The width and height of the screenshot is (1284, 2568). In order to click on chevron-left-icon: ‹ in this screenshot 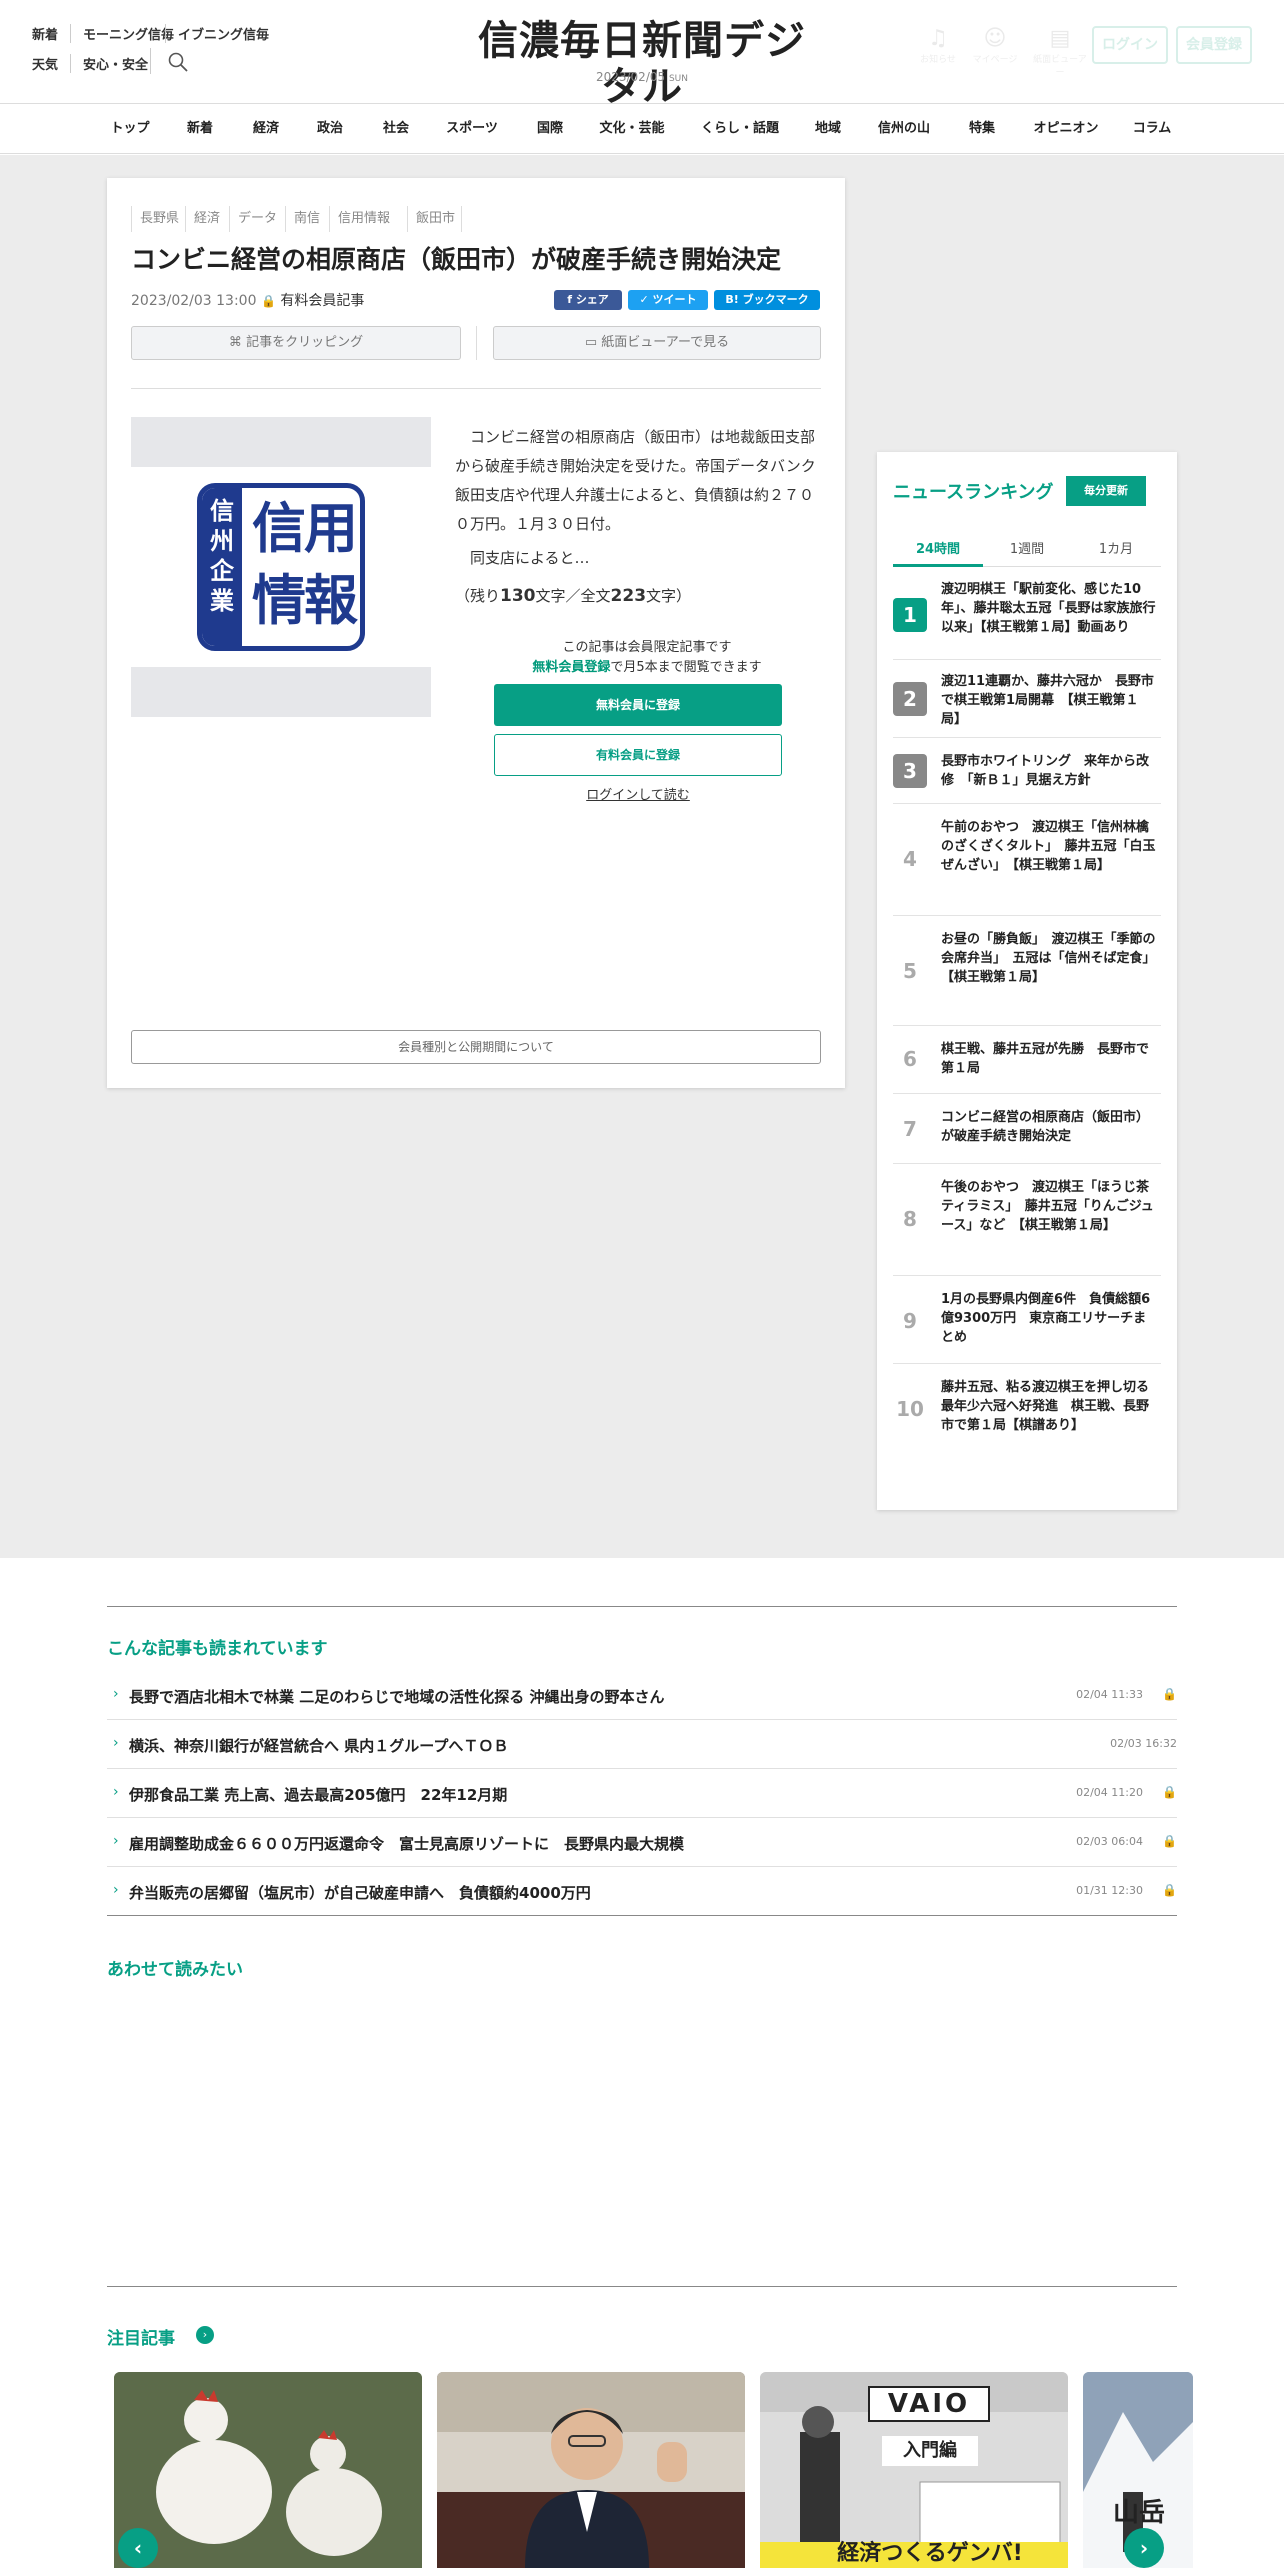, I will do `click(138, 2548)`.